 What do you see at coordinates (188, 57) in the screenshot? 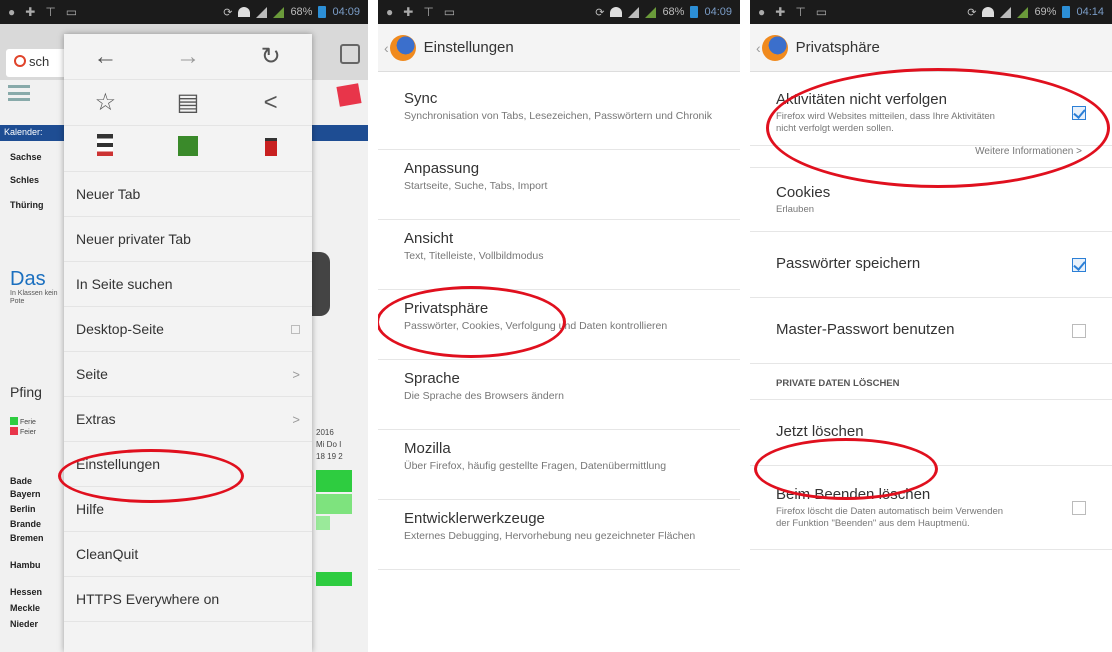
I see `forward-arrow-icon: →` at bounding box center [188, 57].